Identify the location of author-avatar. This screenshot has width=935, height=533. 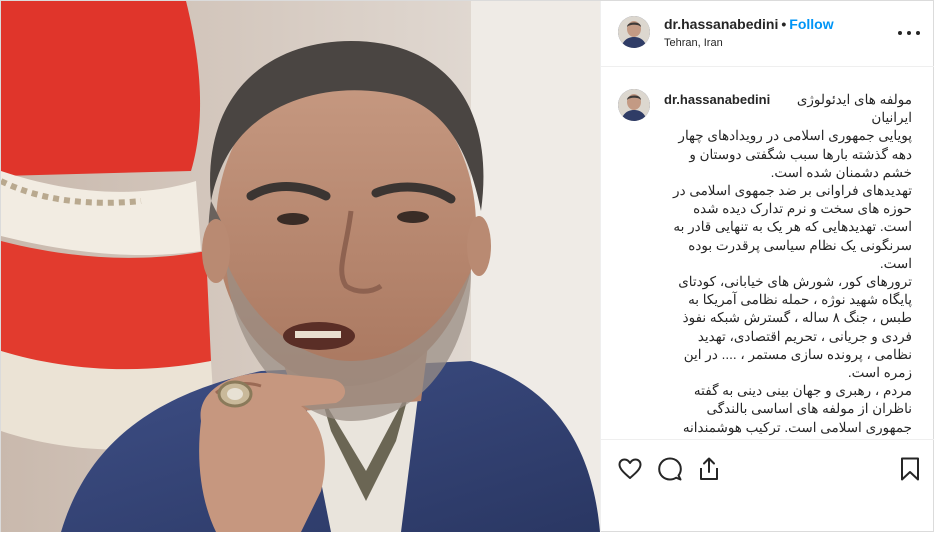
(634, 32).